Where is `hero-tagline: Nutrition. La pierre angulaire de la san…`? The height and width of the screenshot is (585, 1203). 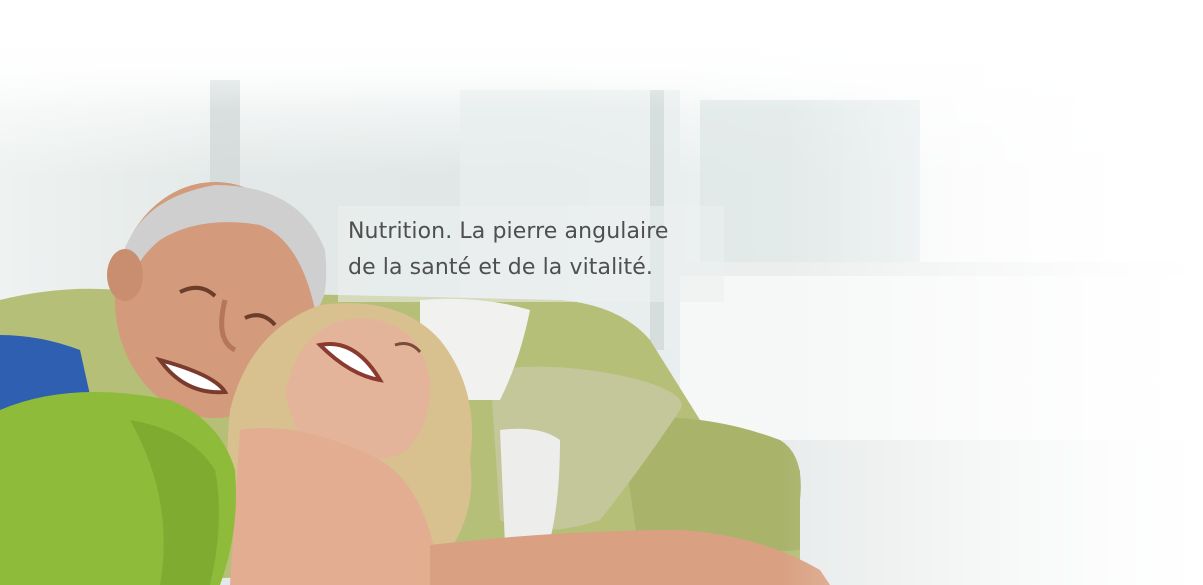
hero-tagline: Nutrition. La pierre angulaire de la san… is located at coordinates (508, 250).